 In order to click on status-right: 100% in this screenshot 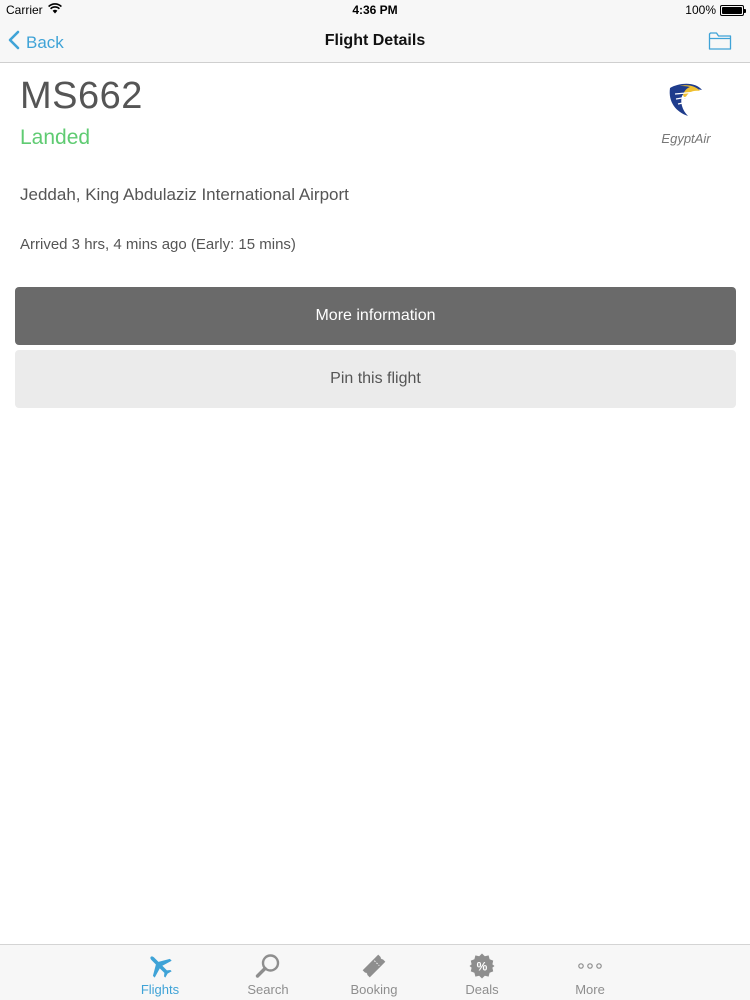, I will do `click(715, 10)`.